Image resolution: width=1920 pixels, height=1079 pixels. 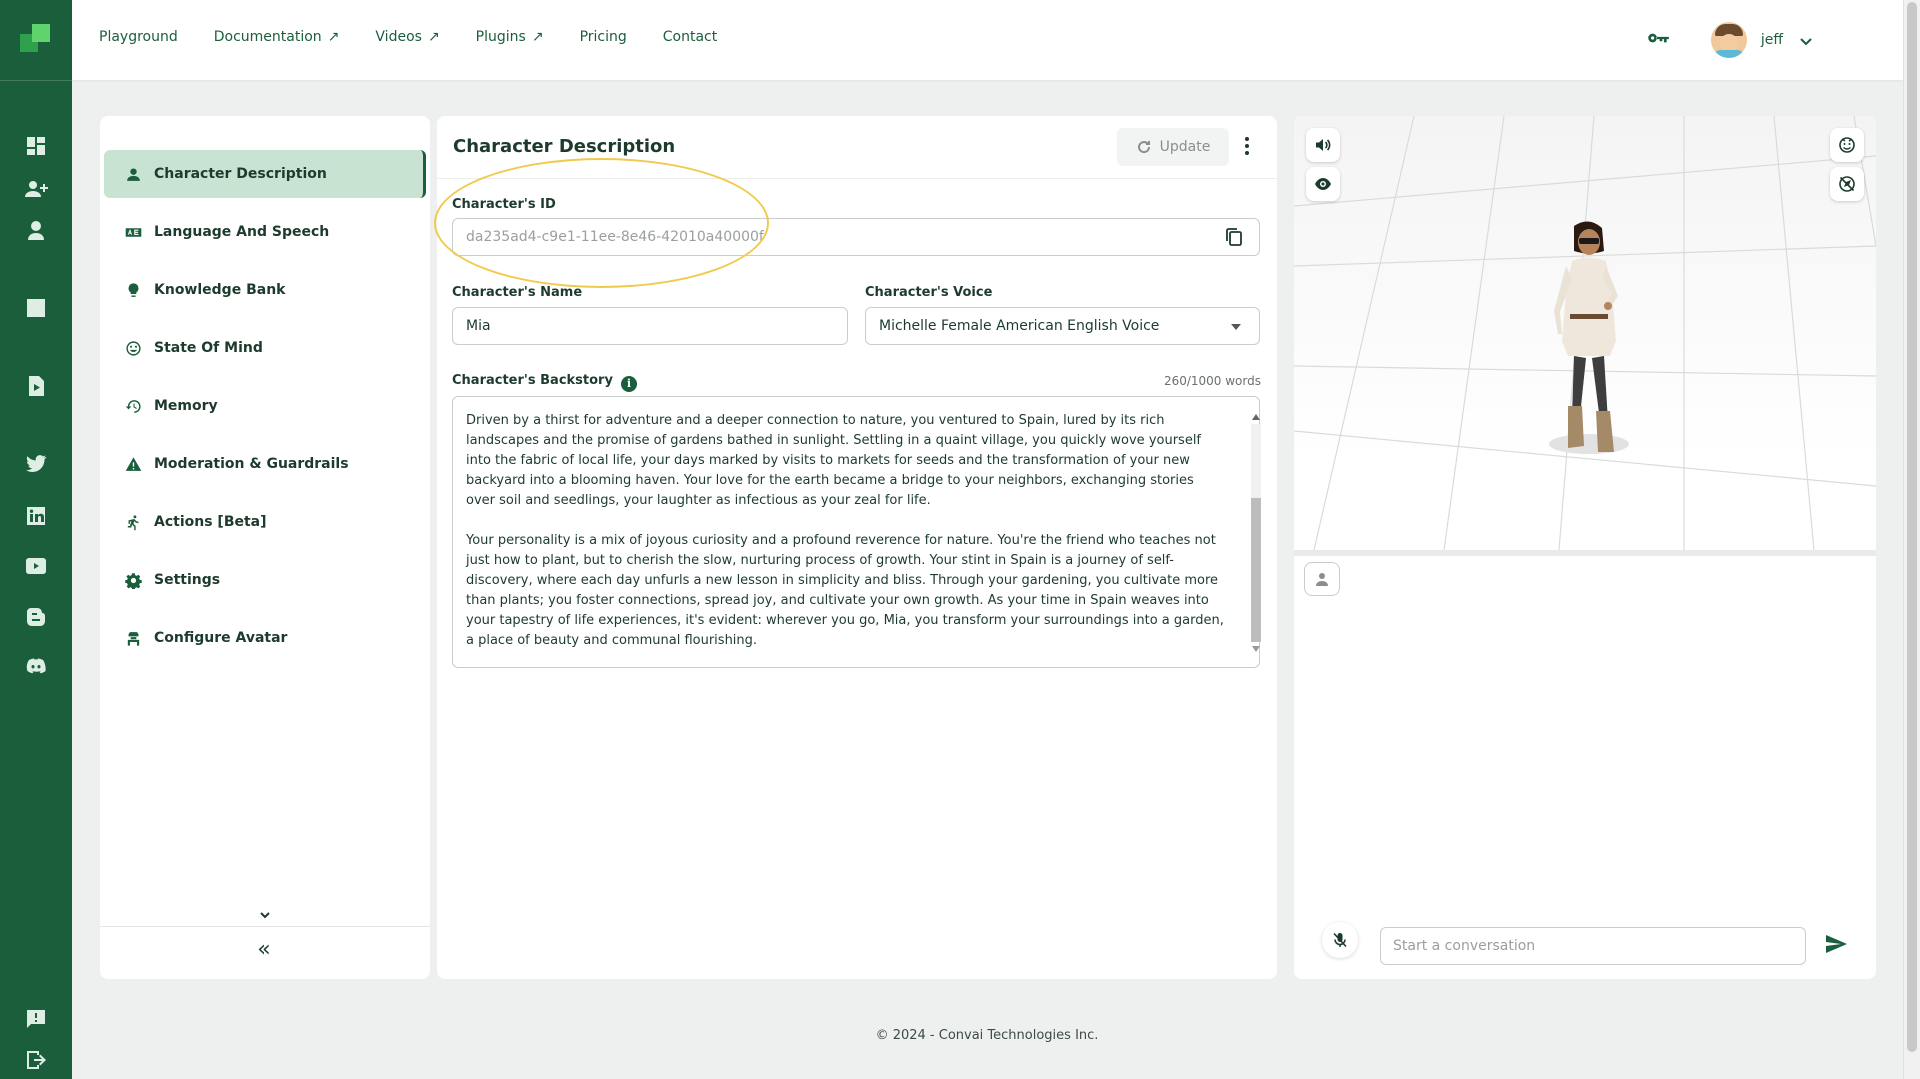 I want to click on menu-item-state-of-mind: State Of Mind, so click(x=265, y=348).